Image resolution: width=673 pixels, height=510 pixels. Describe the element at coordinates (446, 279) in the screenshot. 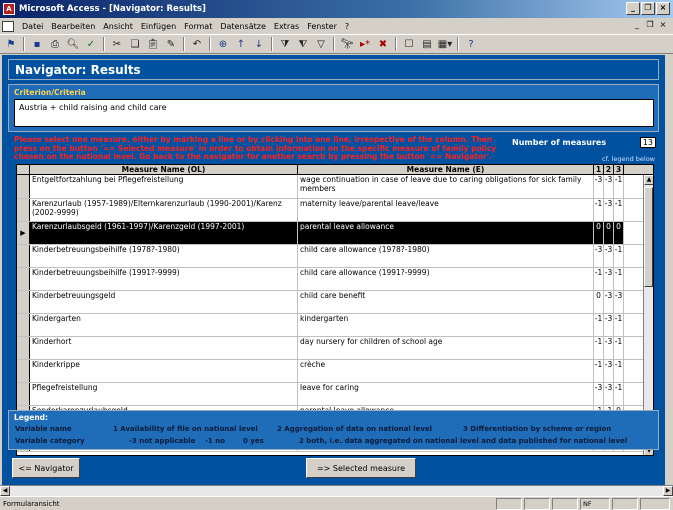

I see `measure-name-e-cell: child care allowance (1991?-9999)` at that location.